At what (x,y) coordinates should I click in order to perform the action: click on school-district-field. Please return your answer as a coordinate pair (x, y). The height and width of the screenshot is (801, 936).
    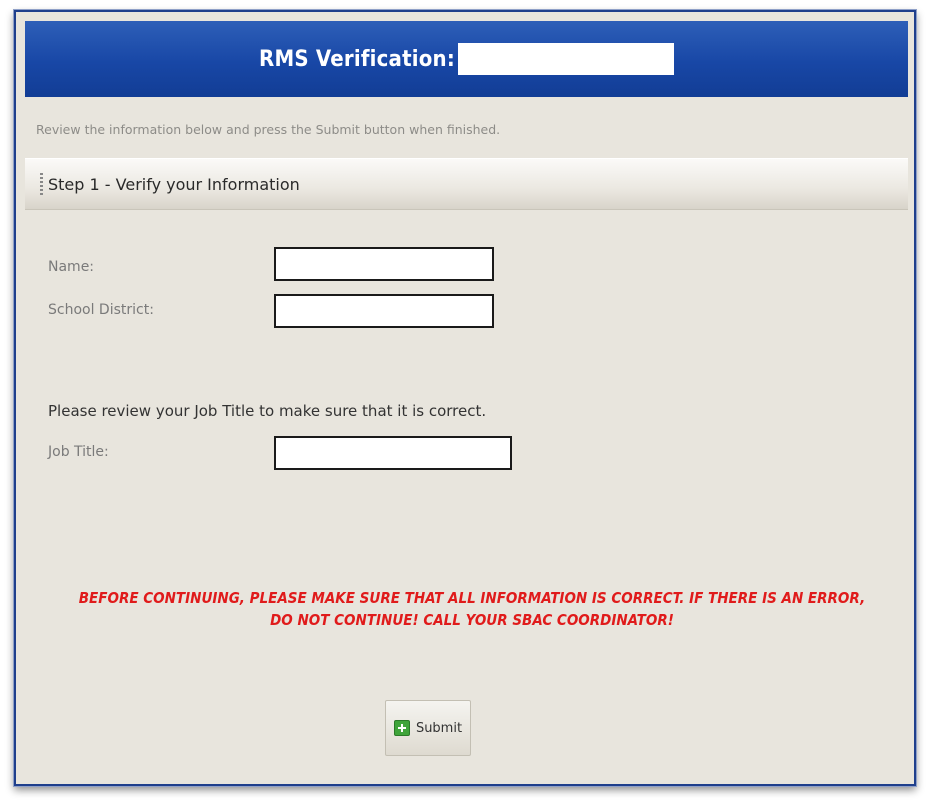
    Looking at the image, I should click on (384, 311).